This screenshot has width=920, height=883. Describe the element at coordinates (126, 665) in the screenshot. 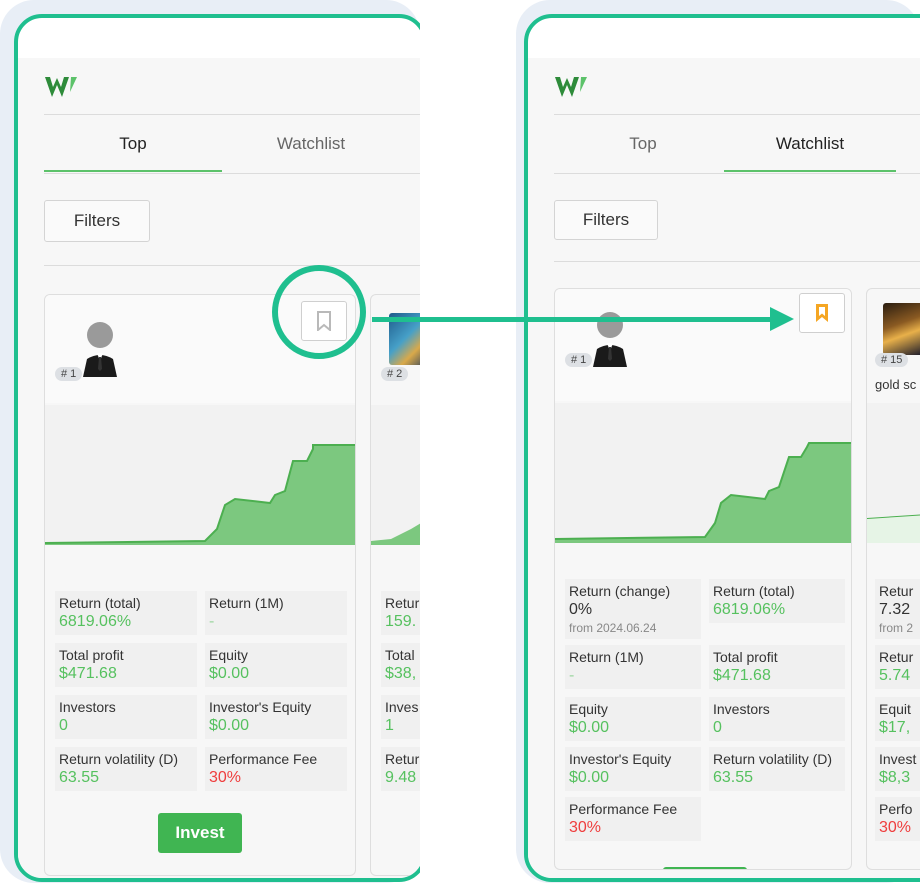

I see `stat-cell: Total profit $471.68` at that location.